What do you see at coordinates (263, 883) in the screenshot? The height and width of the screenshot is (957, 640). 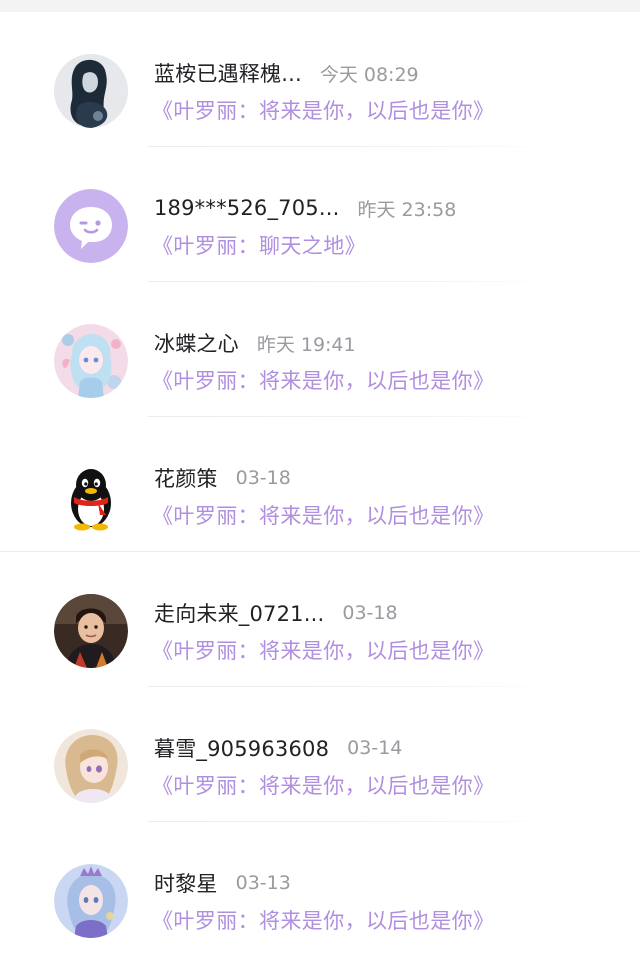 I see `message-time: 03-13` at bounding box center [263, 883].